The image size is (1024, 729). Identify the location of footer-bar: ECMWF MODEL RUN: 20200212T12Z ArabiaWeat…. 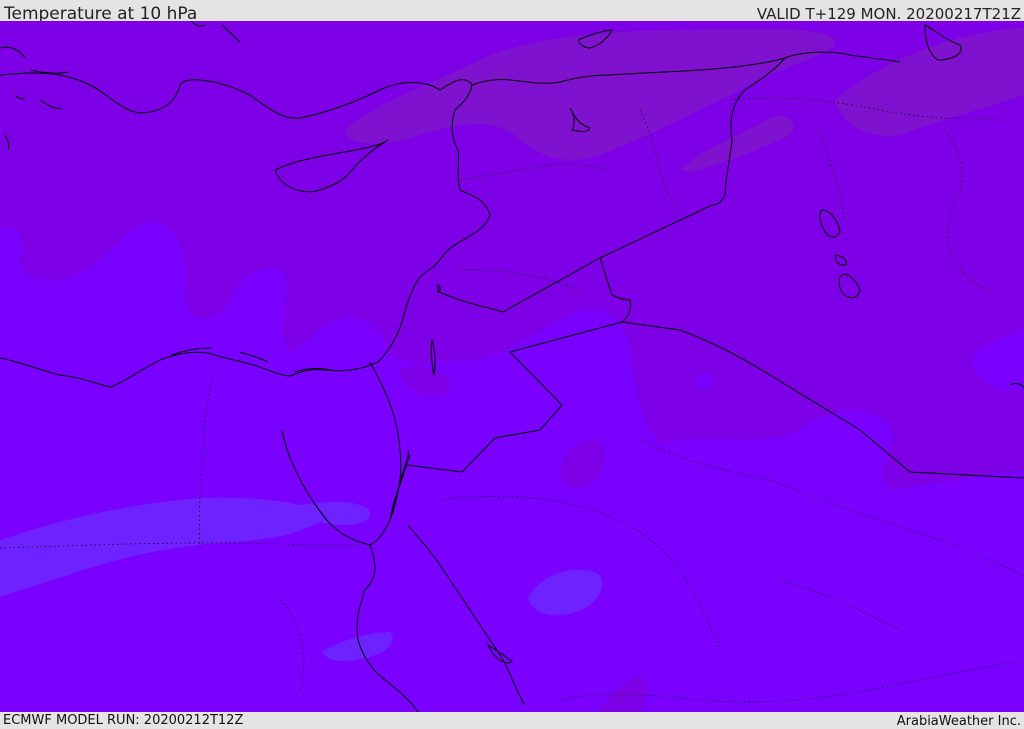
(512, 720).